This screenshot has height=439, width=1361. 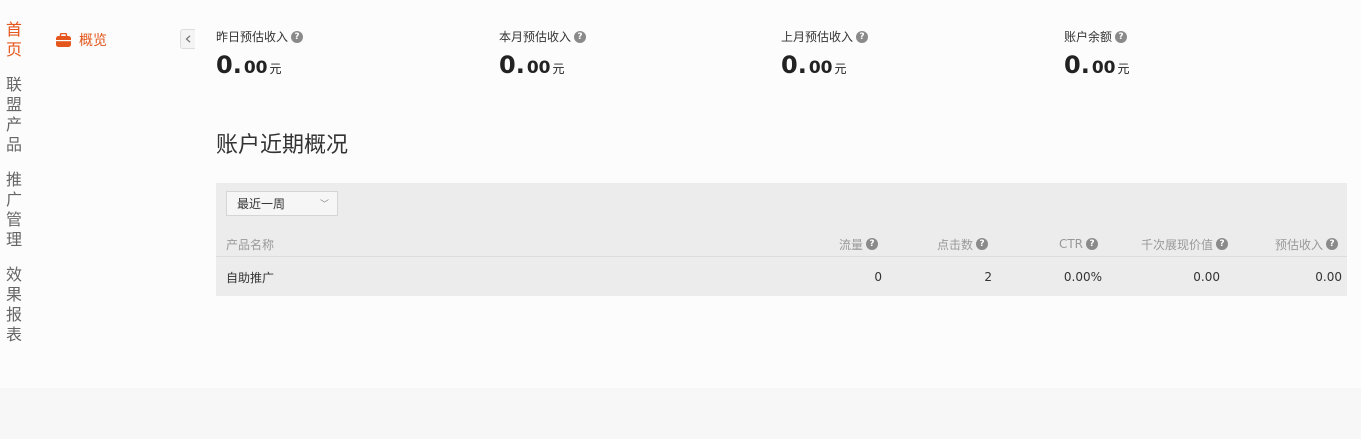 I want to click on bag-icon, so click(x=63, y=40).